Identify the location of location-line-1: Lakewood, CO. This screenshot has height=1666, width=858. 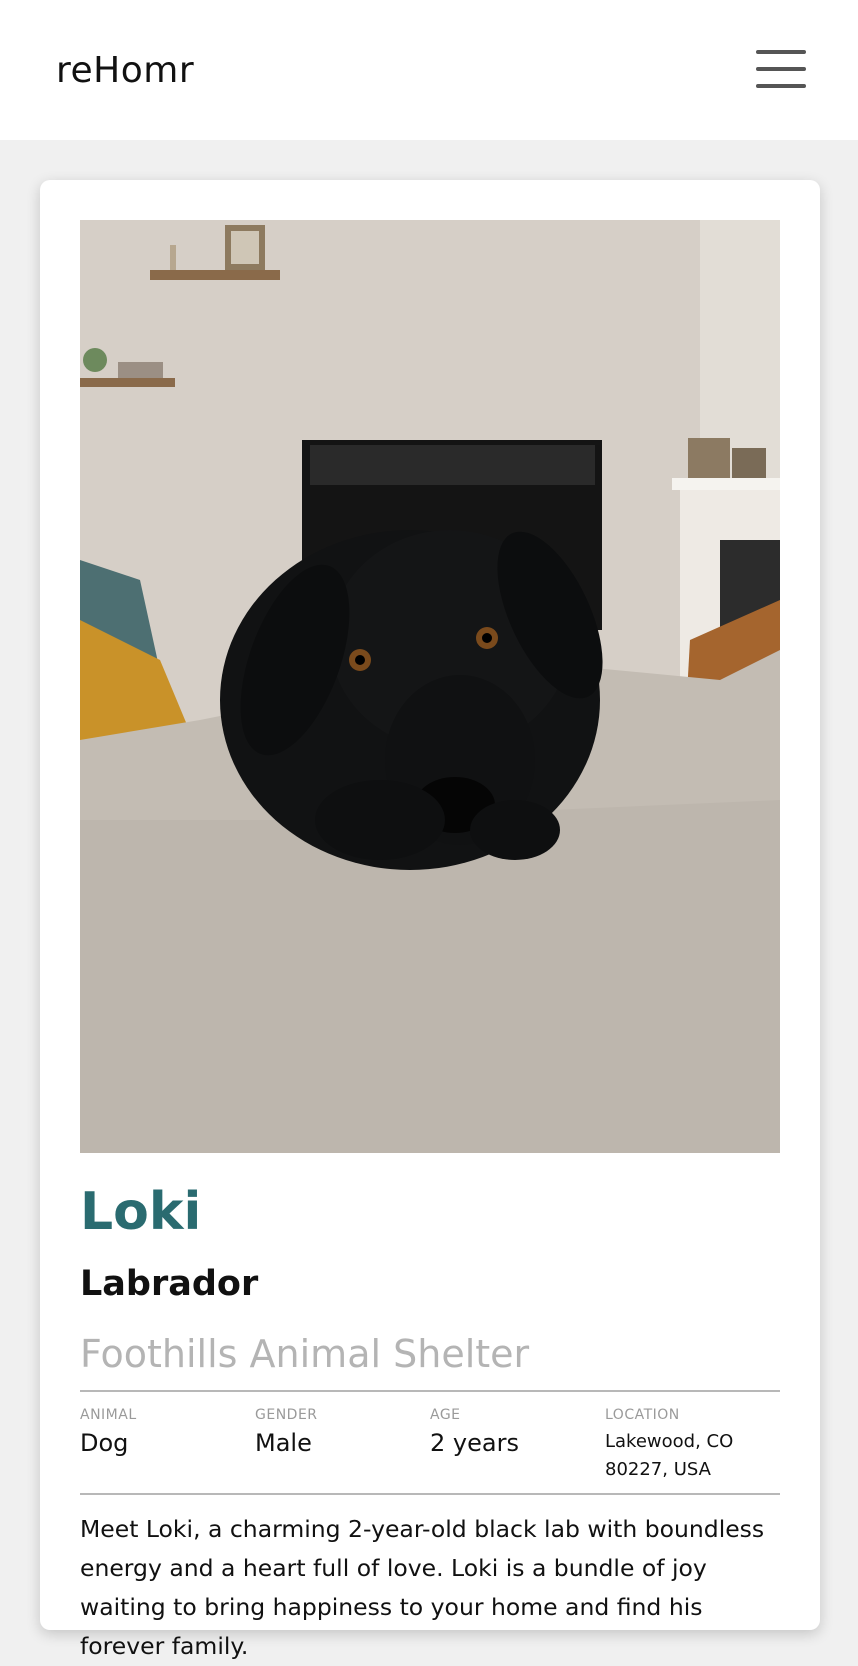
(669, 1441).